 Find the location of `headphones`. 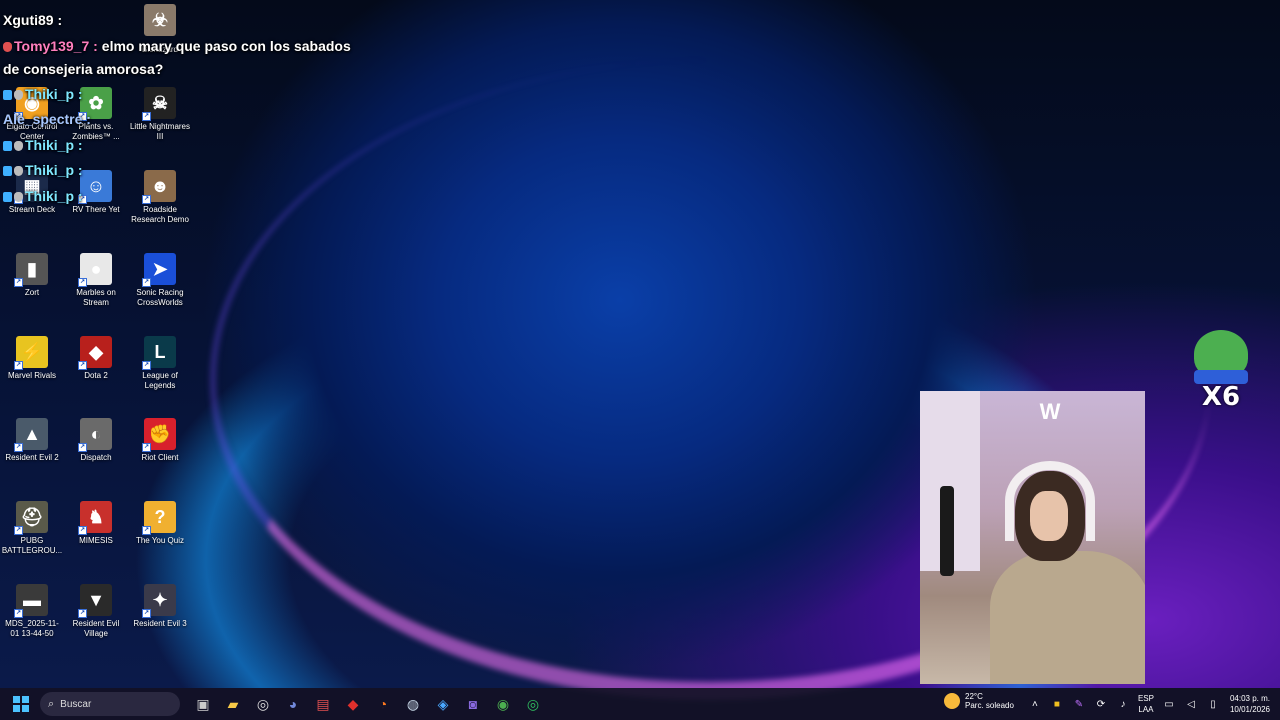

headphones is located at coordinates (1050, 501).